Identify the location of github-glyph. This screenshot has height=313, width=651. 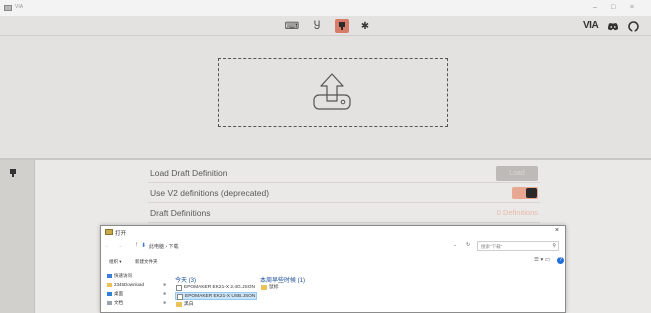
(633, 26).